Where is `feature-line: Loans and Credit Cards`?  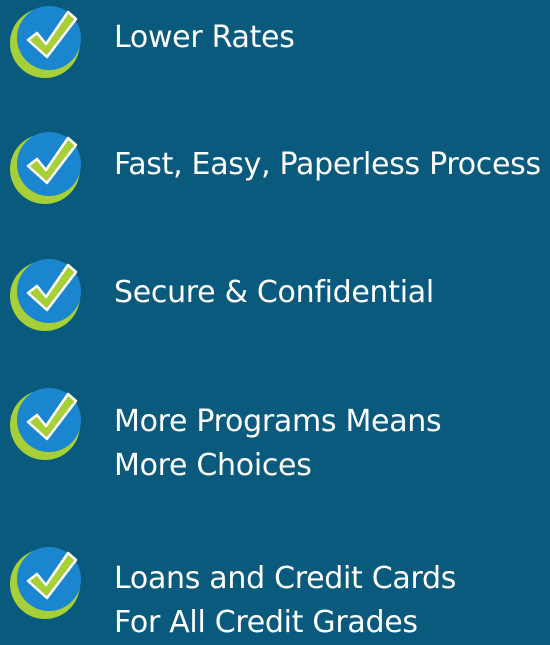
feature-line: Loans and Credit Cards is located at coordinates (285, 578).